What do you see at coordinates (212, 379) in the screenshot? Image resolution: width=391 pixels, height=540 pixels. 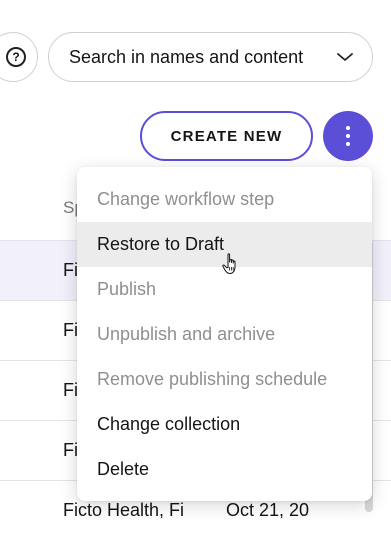 I see `menu-item-remove-publishing-schedule: Remove publishing schedule` at bounding box center [212, 379].